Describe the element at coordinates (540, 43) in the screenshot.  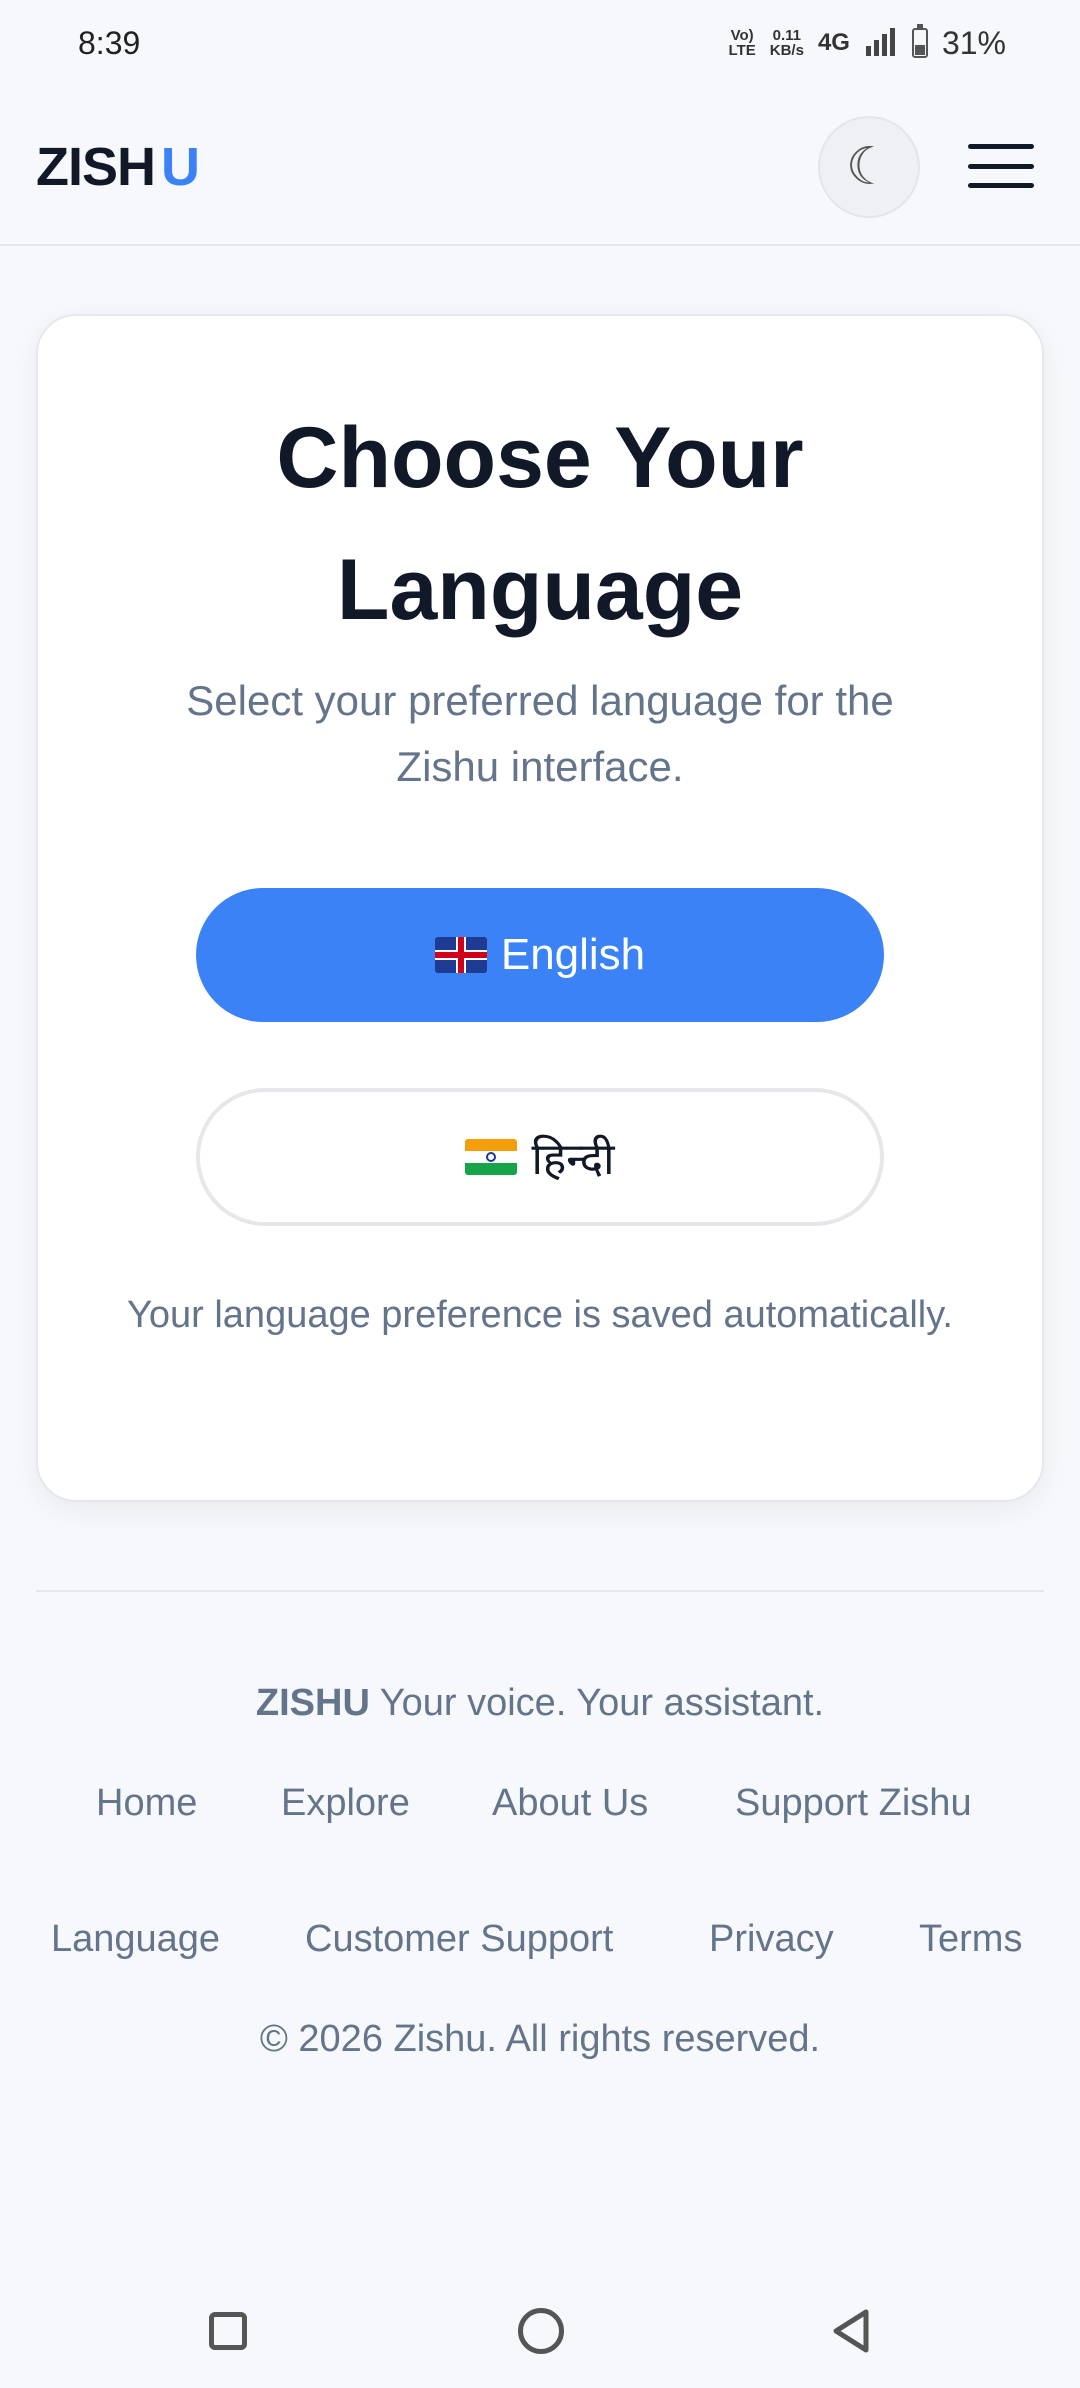
I see `status-bar: 8:39 Vo) LTE 0.11 KB/s 4G 31%` at that location.